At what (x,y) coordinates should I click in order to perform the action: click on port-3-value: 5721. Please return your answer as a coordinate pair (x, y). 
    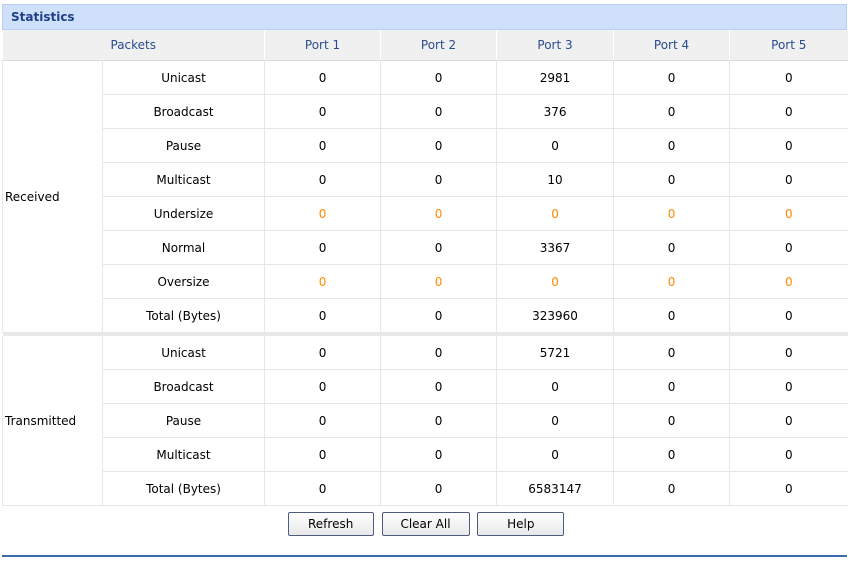
    Looking at the image, I should click on (555, 353).